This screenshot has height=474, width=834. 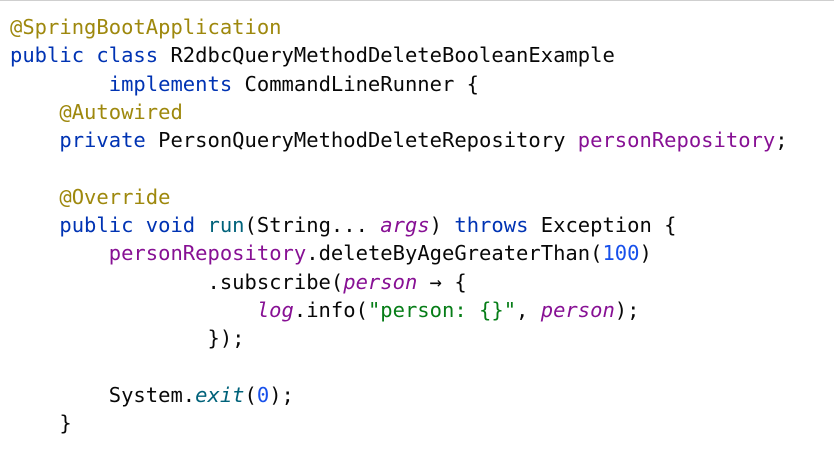 What do you see at coordinates (103, 394) in the screenshot?
I see `code-token-plain: System.` at bounding box center [103, 394].